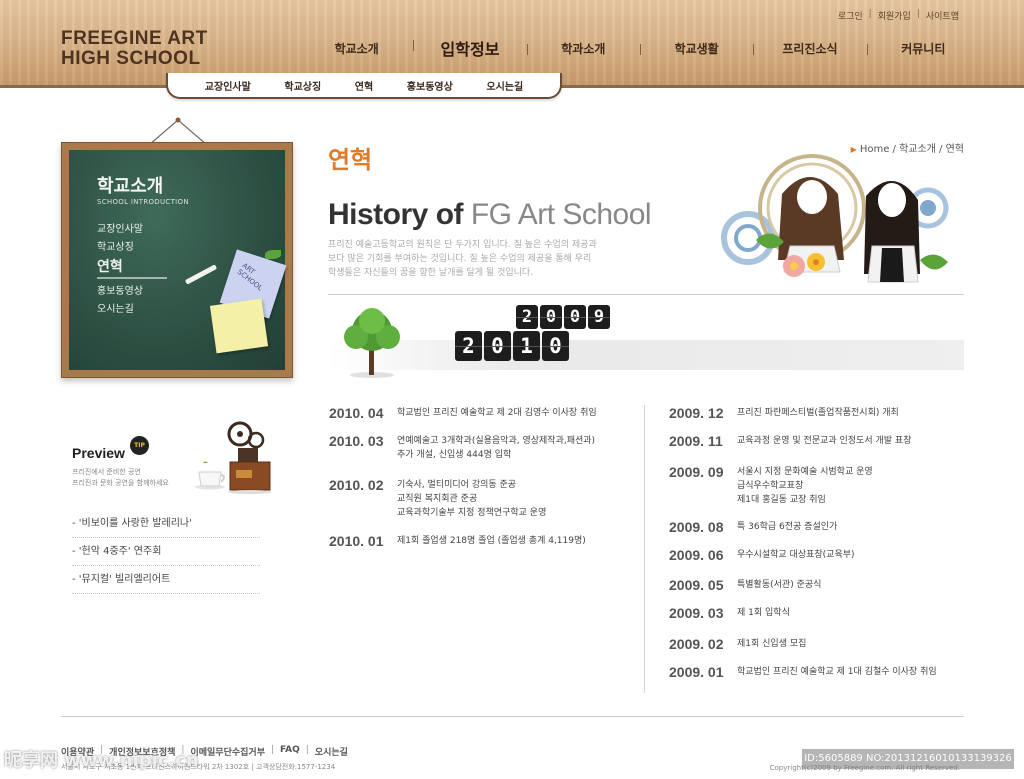 The width and height of the screenshot is (1024, 779). What do you see at coordinates (462, 245) in the screenshot?
I see `intro-line: 프리진 예술고등학교의 원칙은 단 두가지 입니다. 질 높은 수업의 제공과` at bounding box center [462, 245].